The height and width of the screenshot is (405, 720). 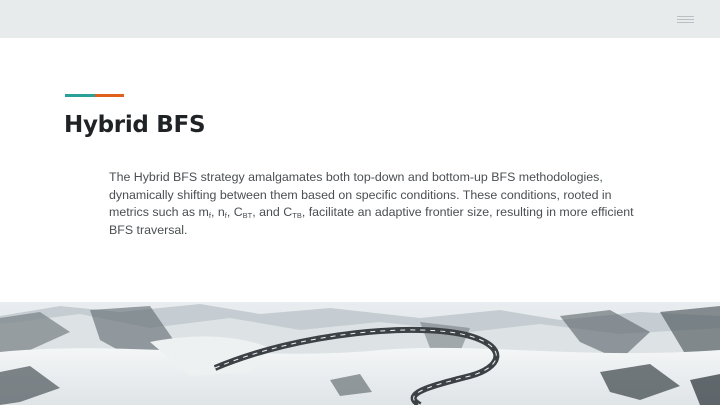 I want to click on slide-title: Hybrid BFS, so click(x=135, y=125).